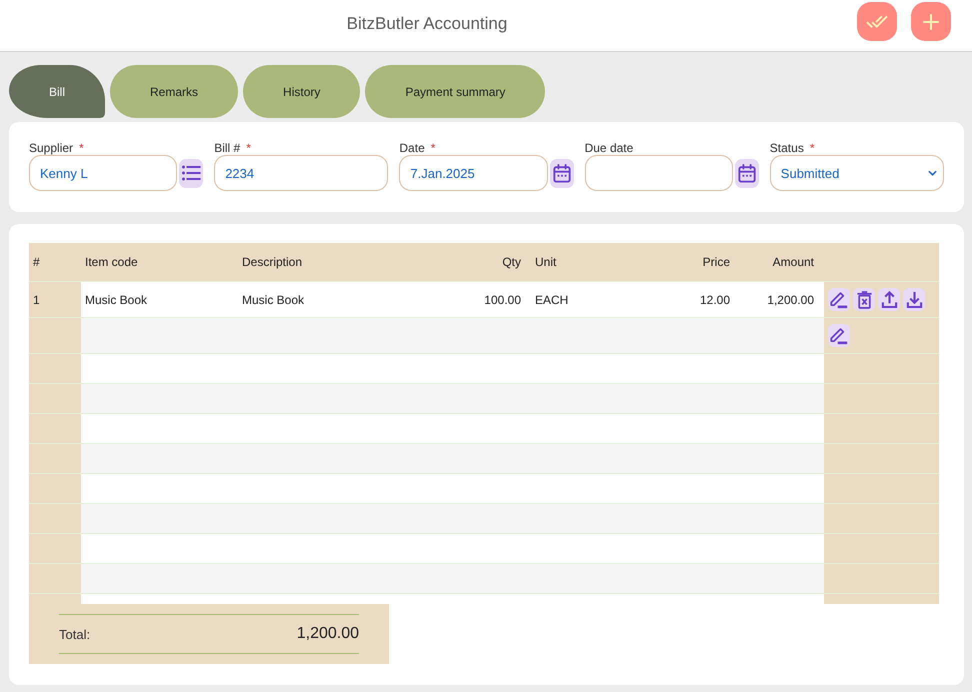 This screenshot has width=972, height=692. I want to click on download-button, so click(914, 299).